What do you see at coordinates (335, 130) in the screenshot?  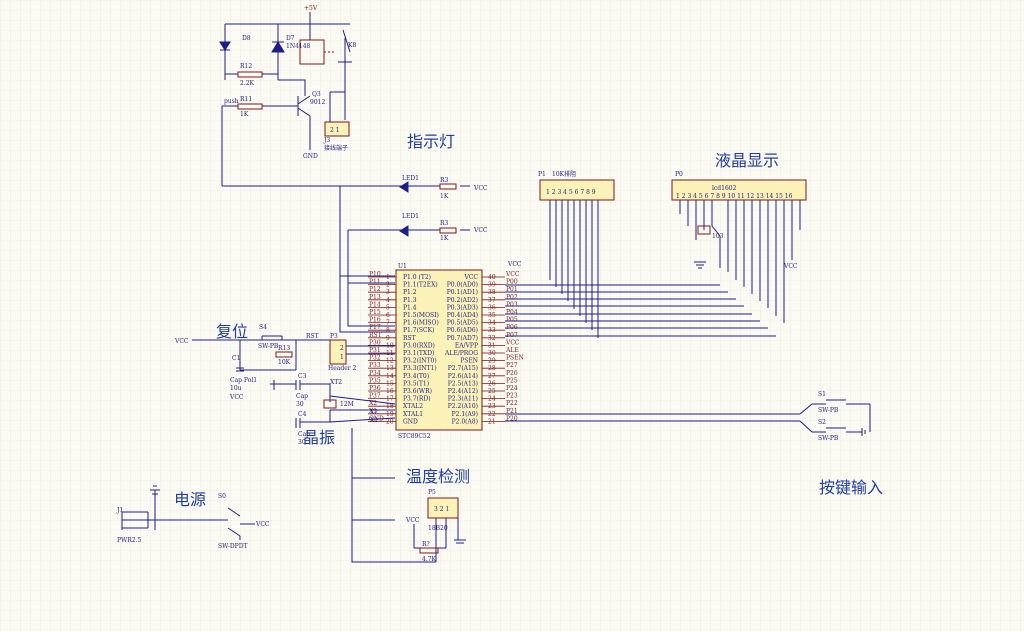 I see `j3-pins: 2 1` at bounding box center [335, 130].